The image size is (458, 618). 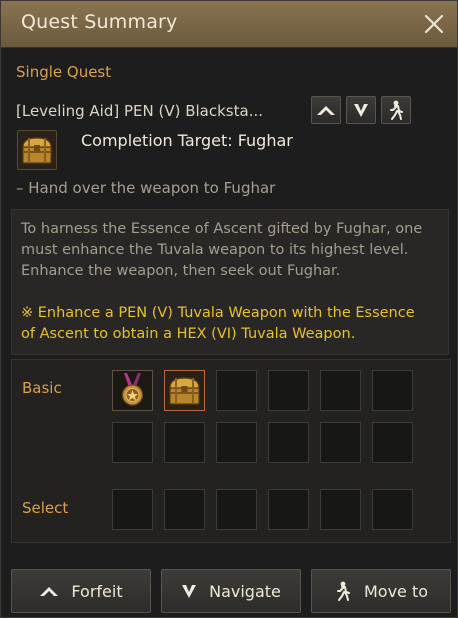 I want to click on treasure-chest-icon, so click(x=184, y=391).